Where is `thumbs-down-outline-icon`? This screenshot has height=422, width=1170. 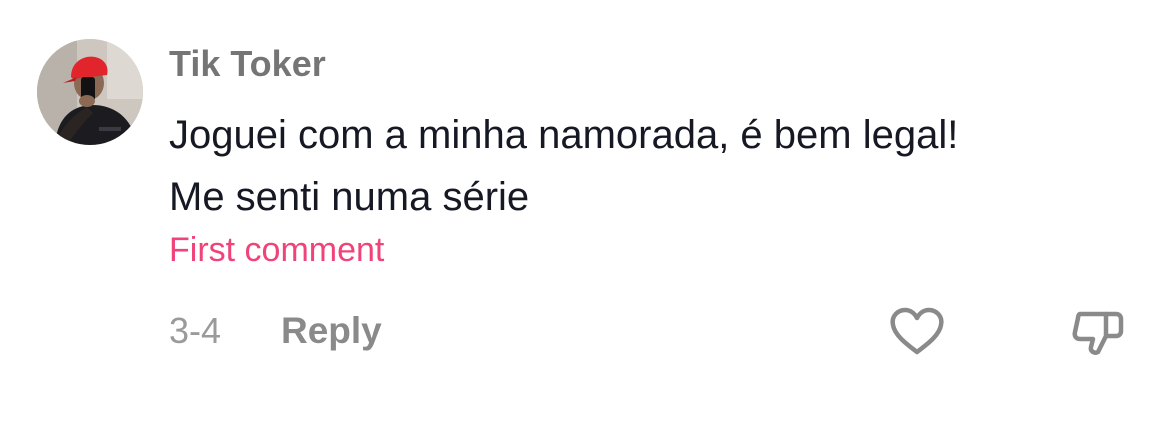
thumbs-down-outline-icon is located at coordinates (1098, 333).